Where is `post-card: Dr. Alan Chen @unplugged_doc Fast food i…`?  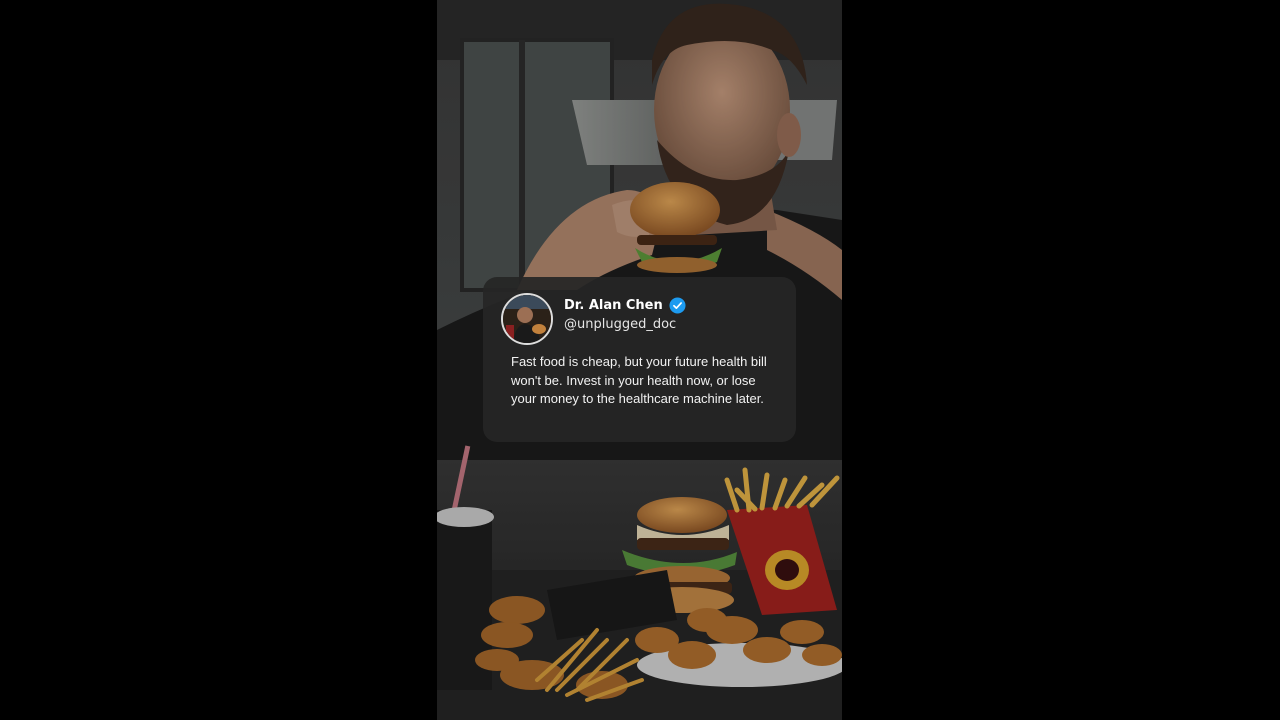
post-card: Dr. Alan Chen @unplugged_doc Fast food i… is located at coordinates (639, 359).